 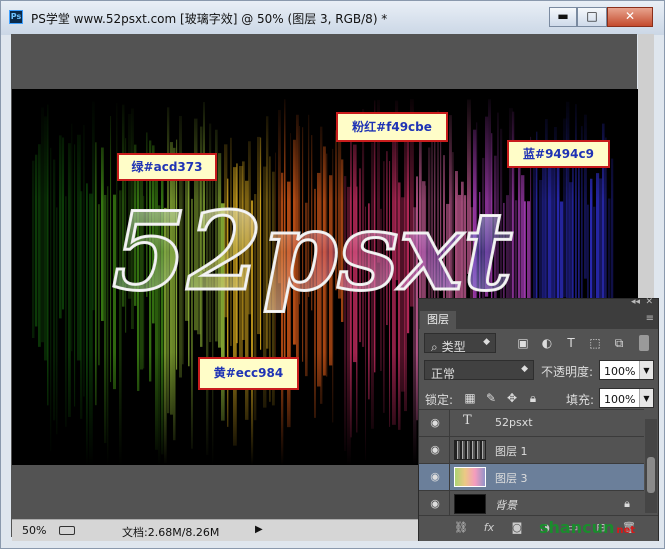 I want to click on panel-menu-icon: ≡, so click(x=650, y=318).